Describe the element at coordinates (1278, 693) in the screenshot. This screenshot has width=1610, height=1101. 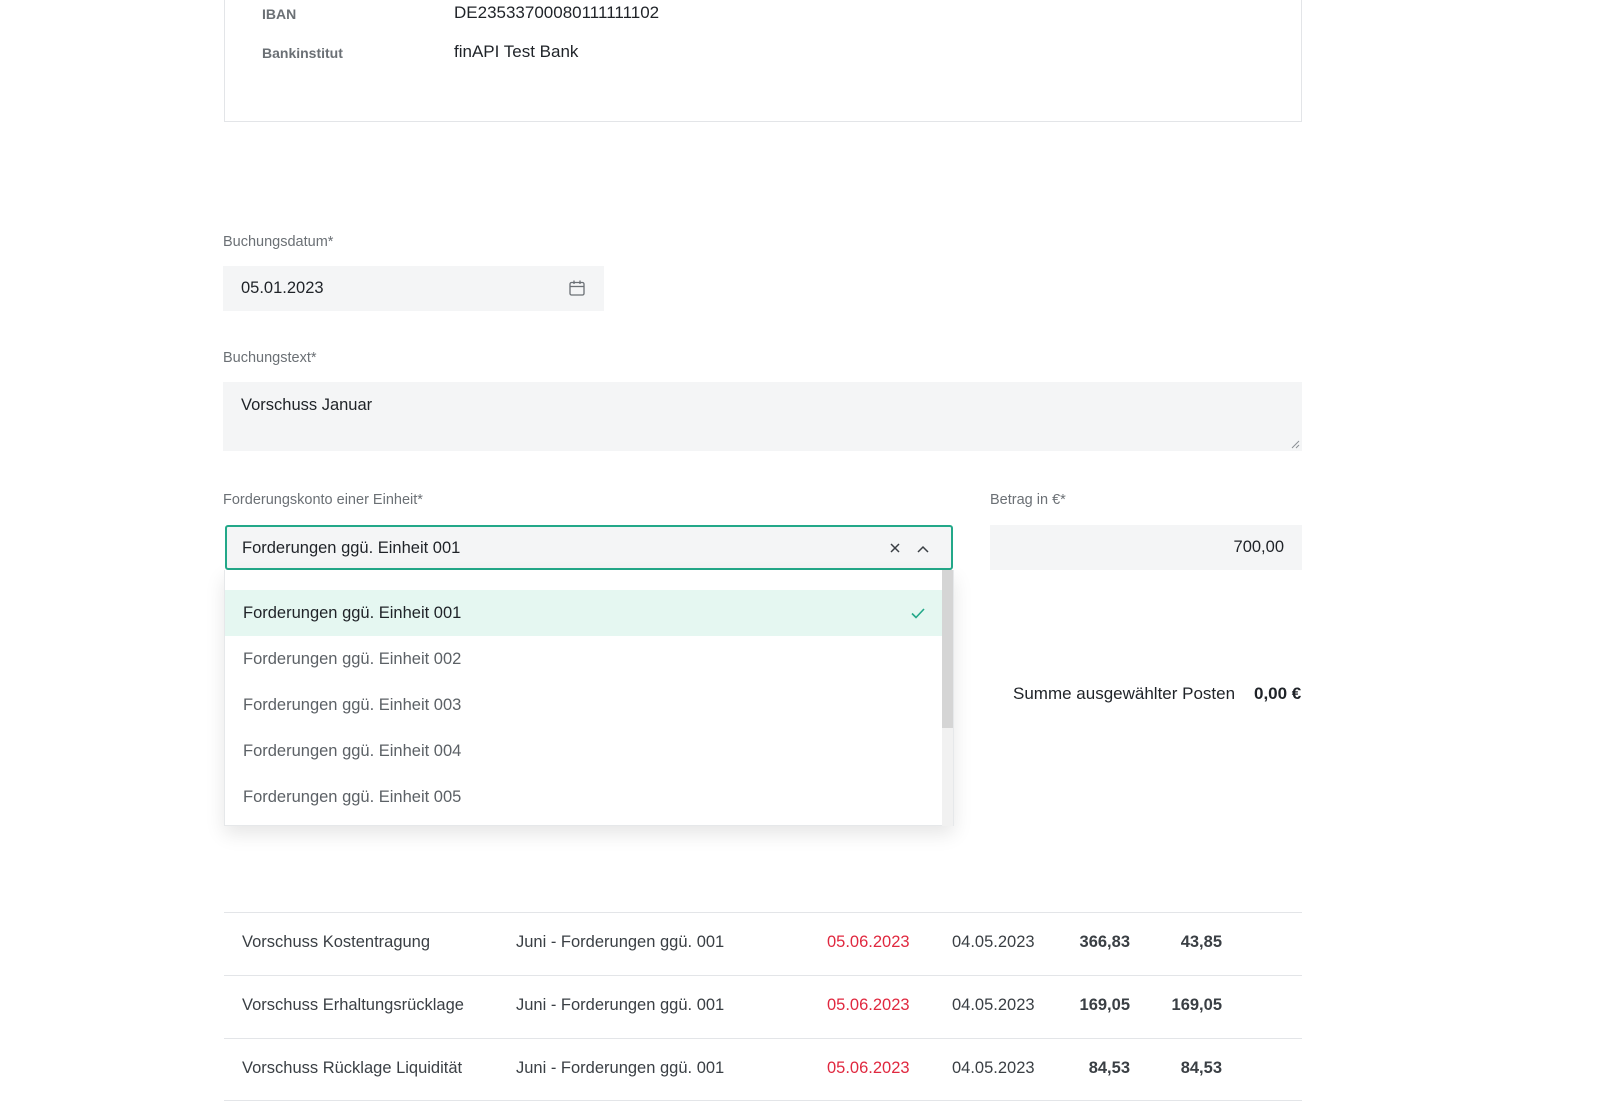
I see `selected-sum-value: 0,00 €` at that location.